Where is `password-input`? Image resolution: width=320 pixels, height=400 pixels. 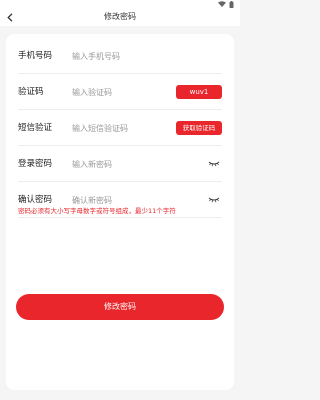
password-input is located at coordinates (118, 164).